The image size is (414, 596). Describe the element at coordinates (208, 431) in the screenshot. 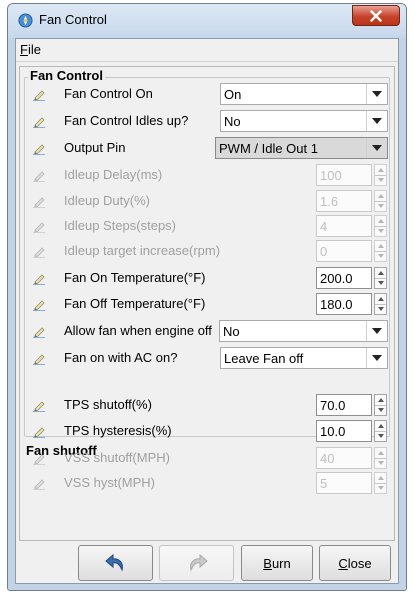

I see `setting-row-tps-hysteresis: TPS hysteresis(%) 10.0` at that location.